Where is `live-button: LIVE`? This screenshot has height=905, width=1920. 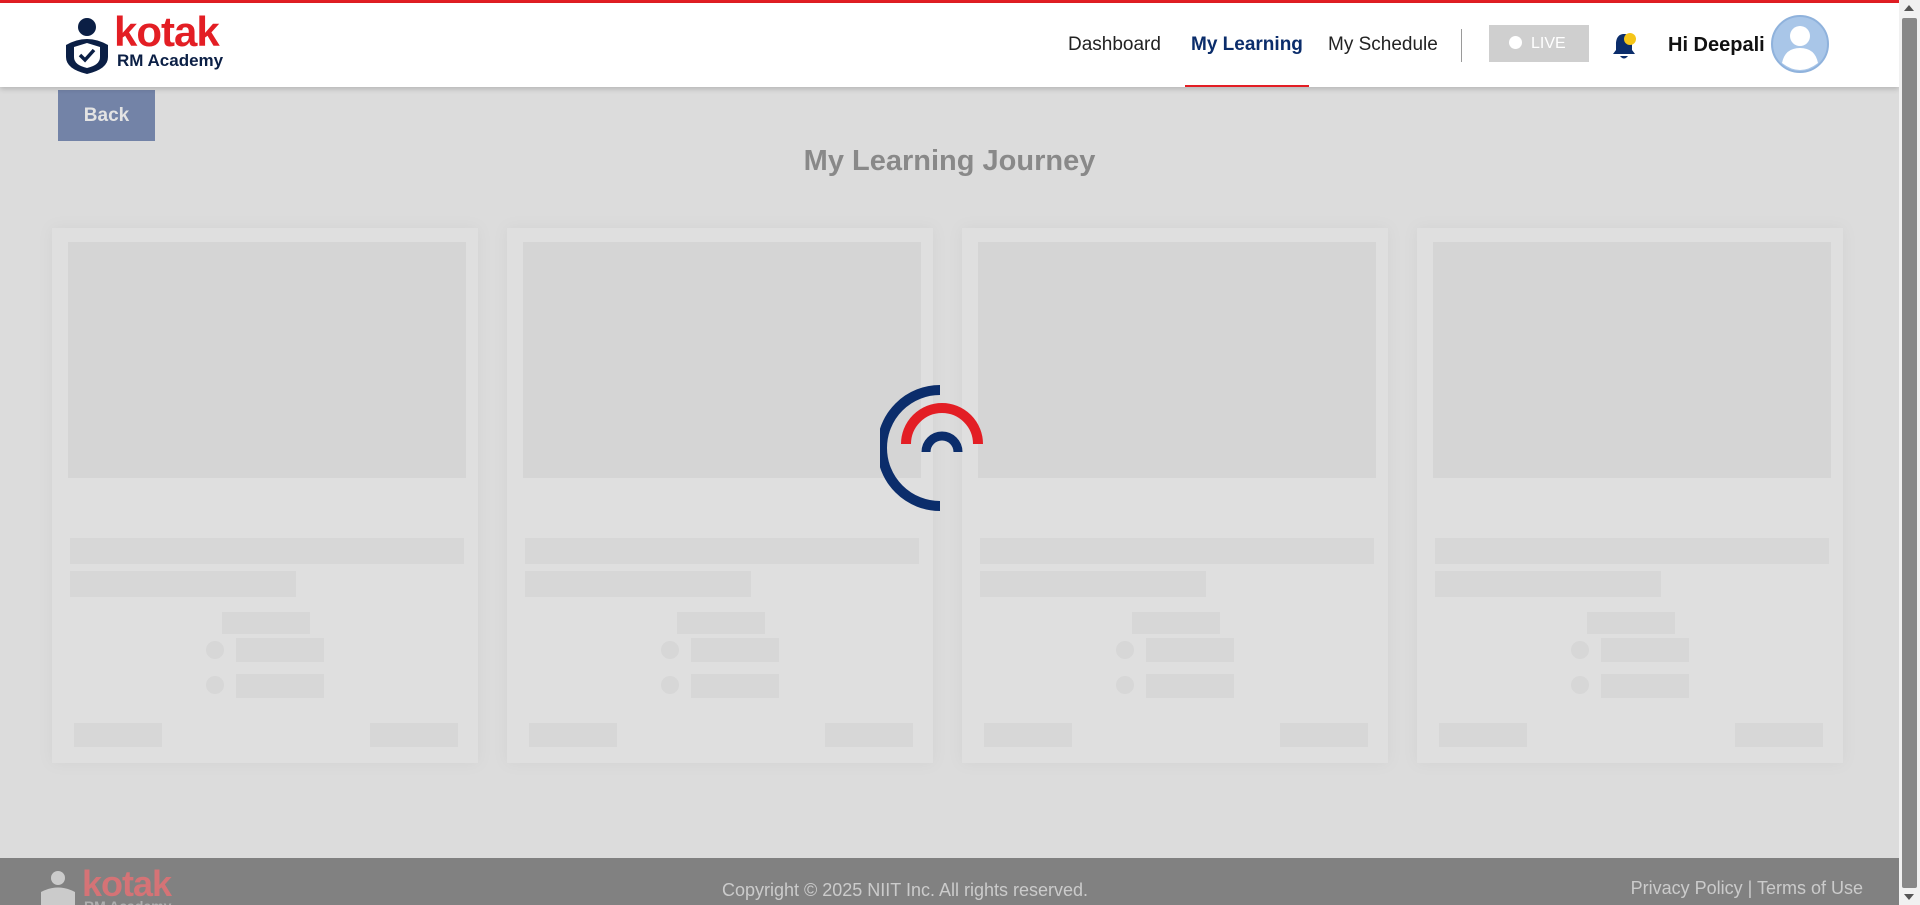 live-button: LIVE is located at coordinates (1539, 43).